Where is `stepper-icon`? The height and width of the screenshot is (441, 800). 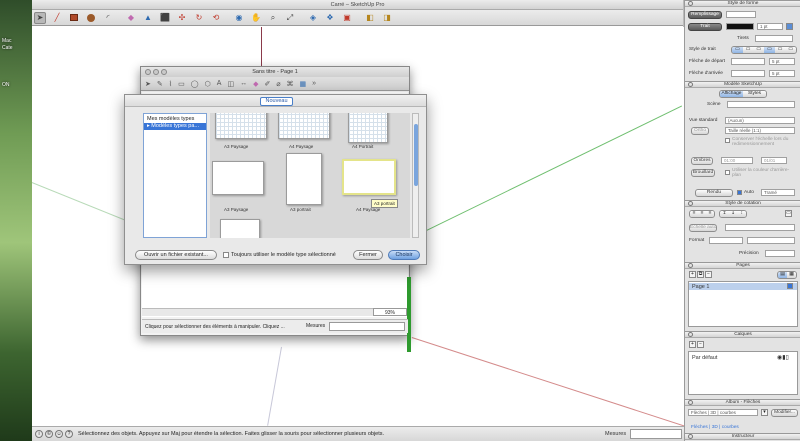 stepper-icon is located at coordinates (789, 26).